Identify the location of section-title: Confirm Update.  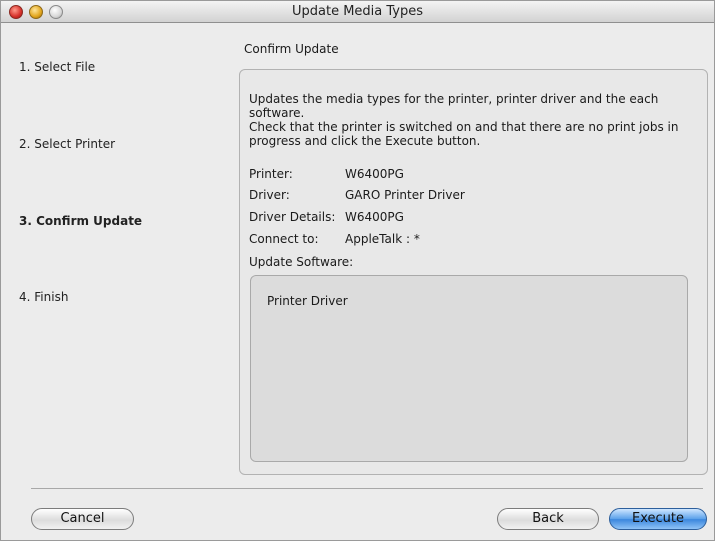
(291, 49).